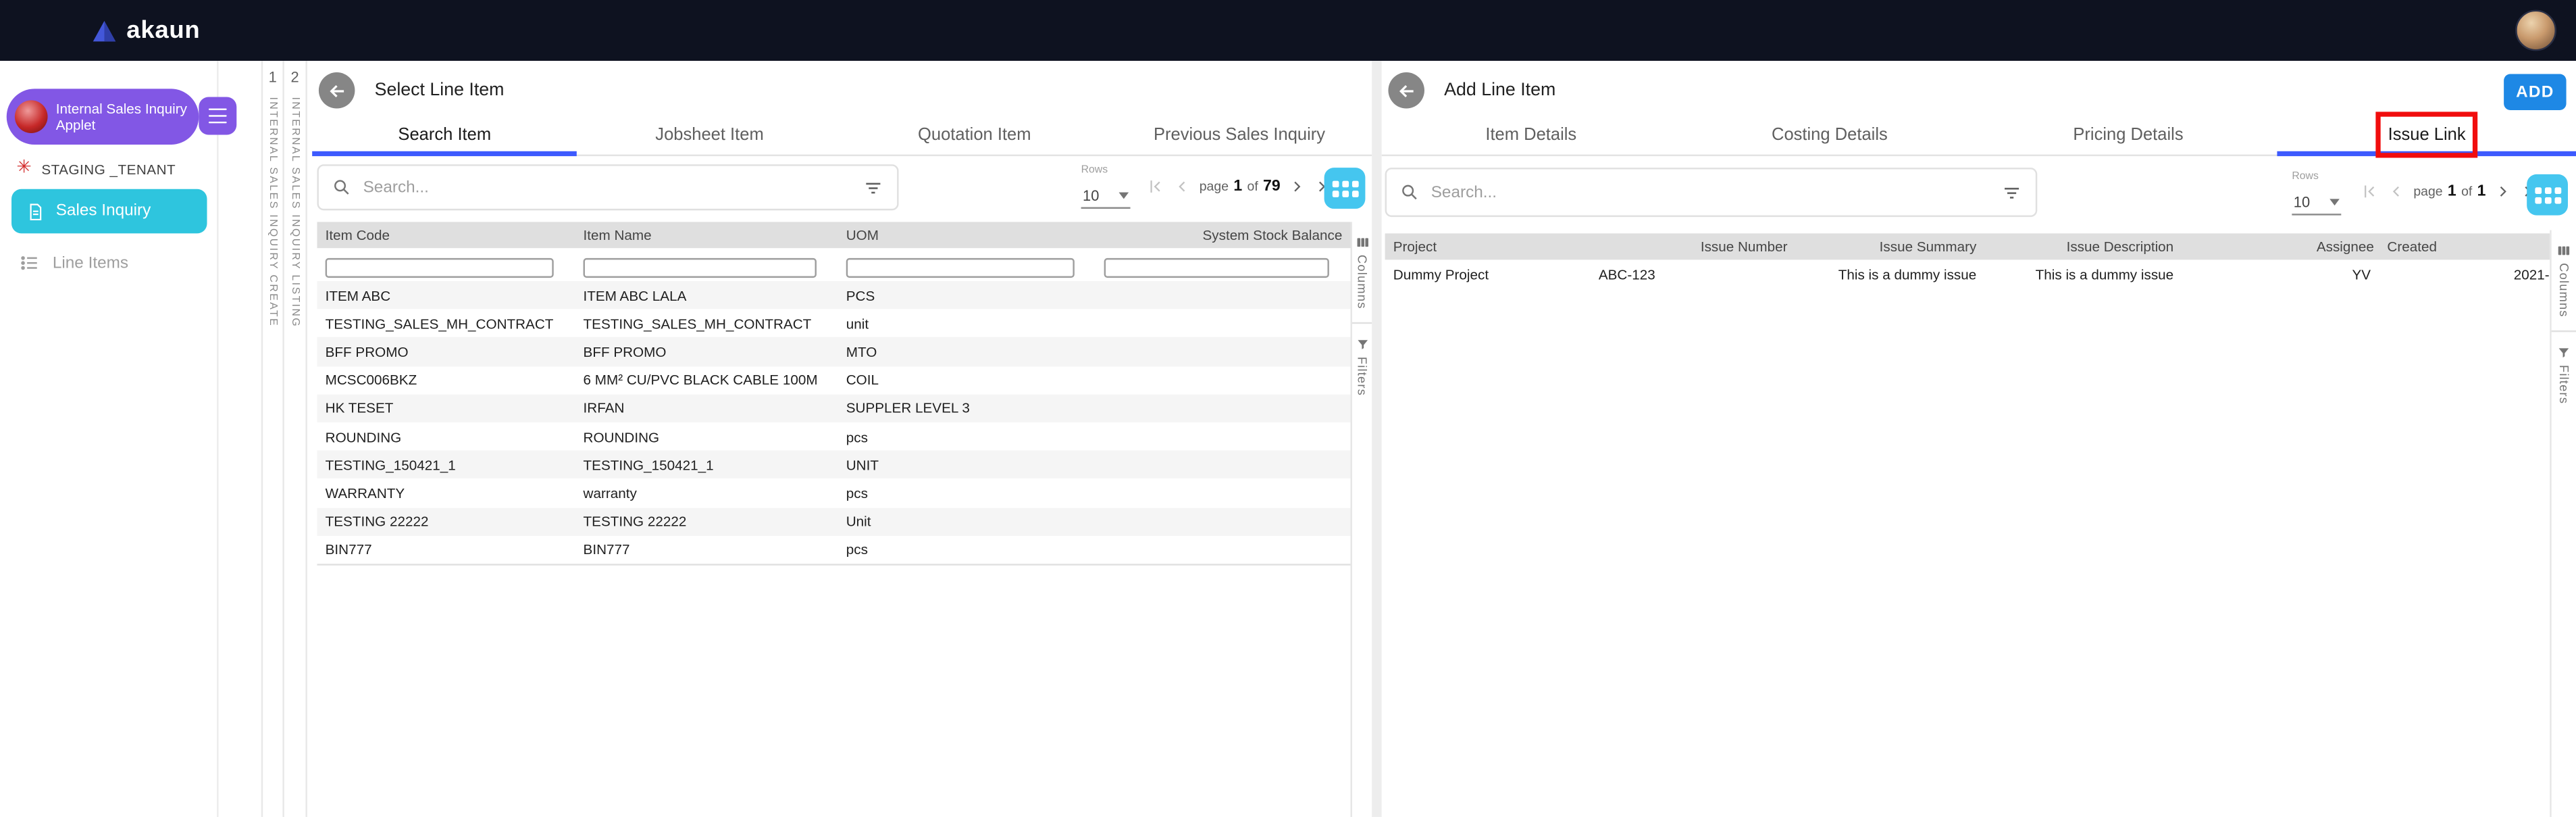  Describe the element at coordinates (861, 351) in the screenshot. I see `cell-uom: MTO` at that location.